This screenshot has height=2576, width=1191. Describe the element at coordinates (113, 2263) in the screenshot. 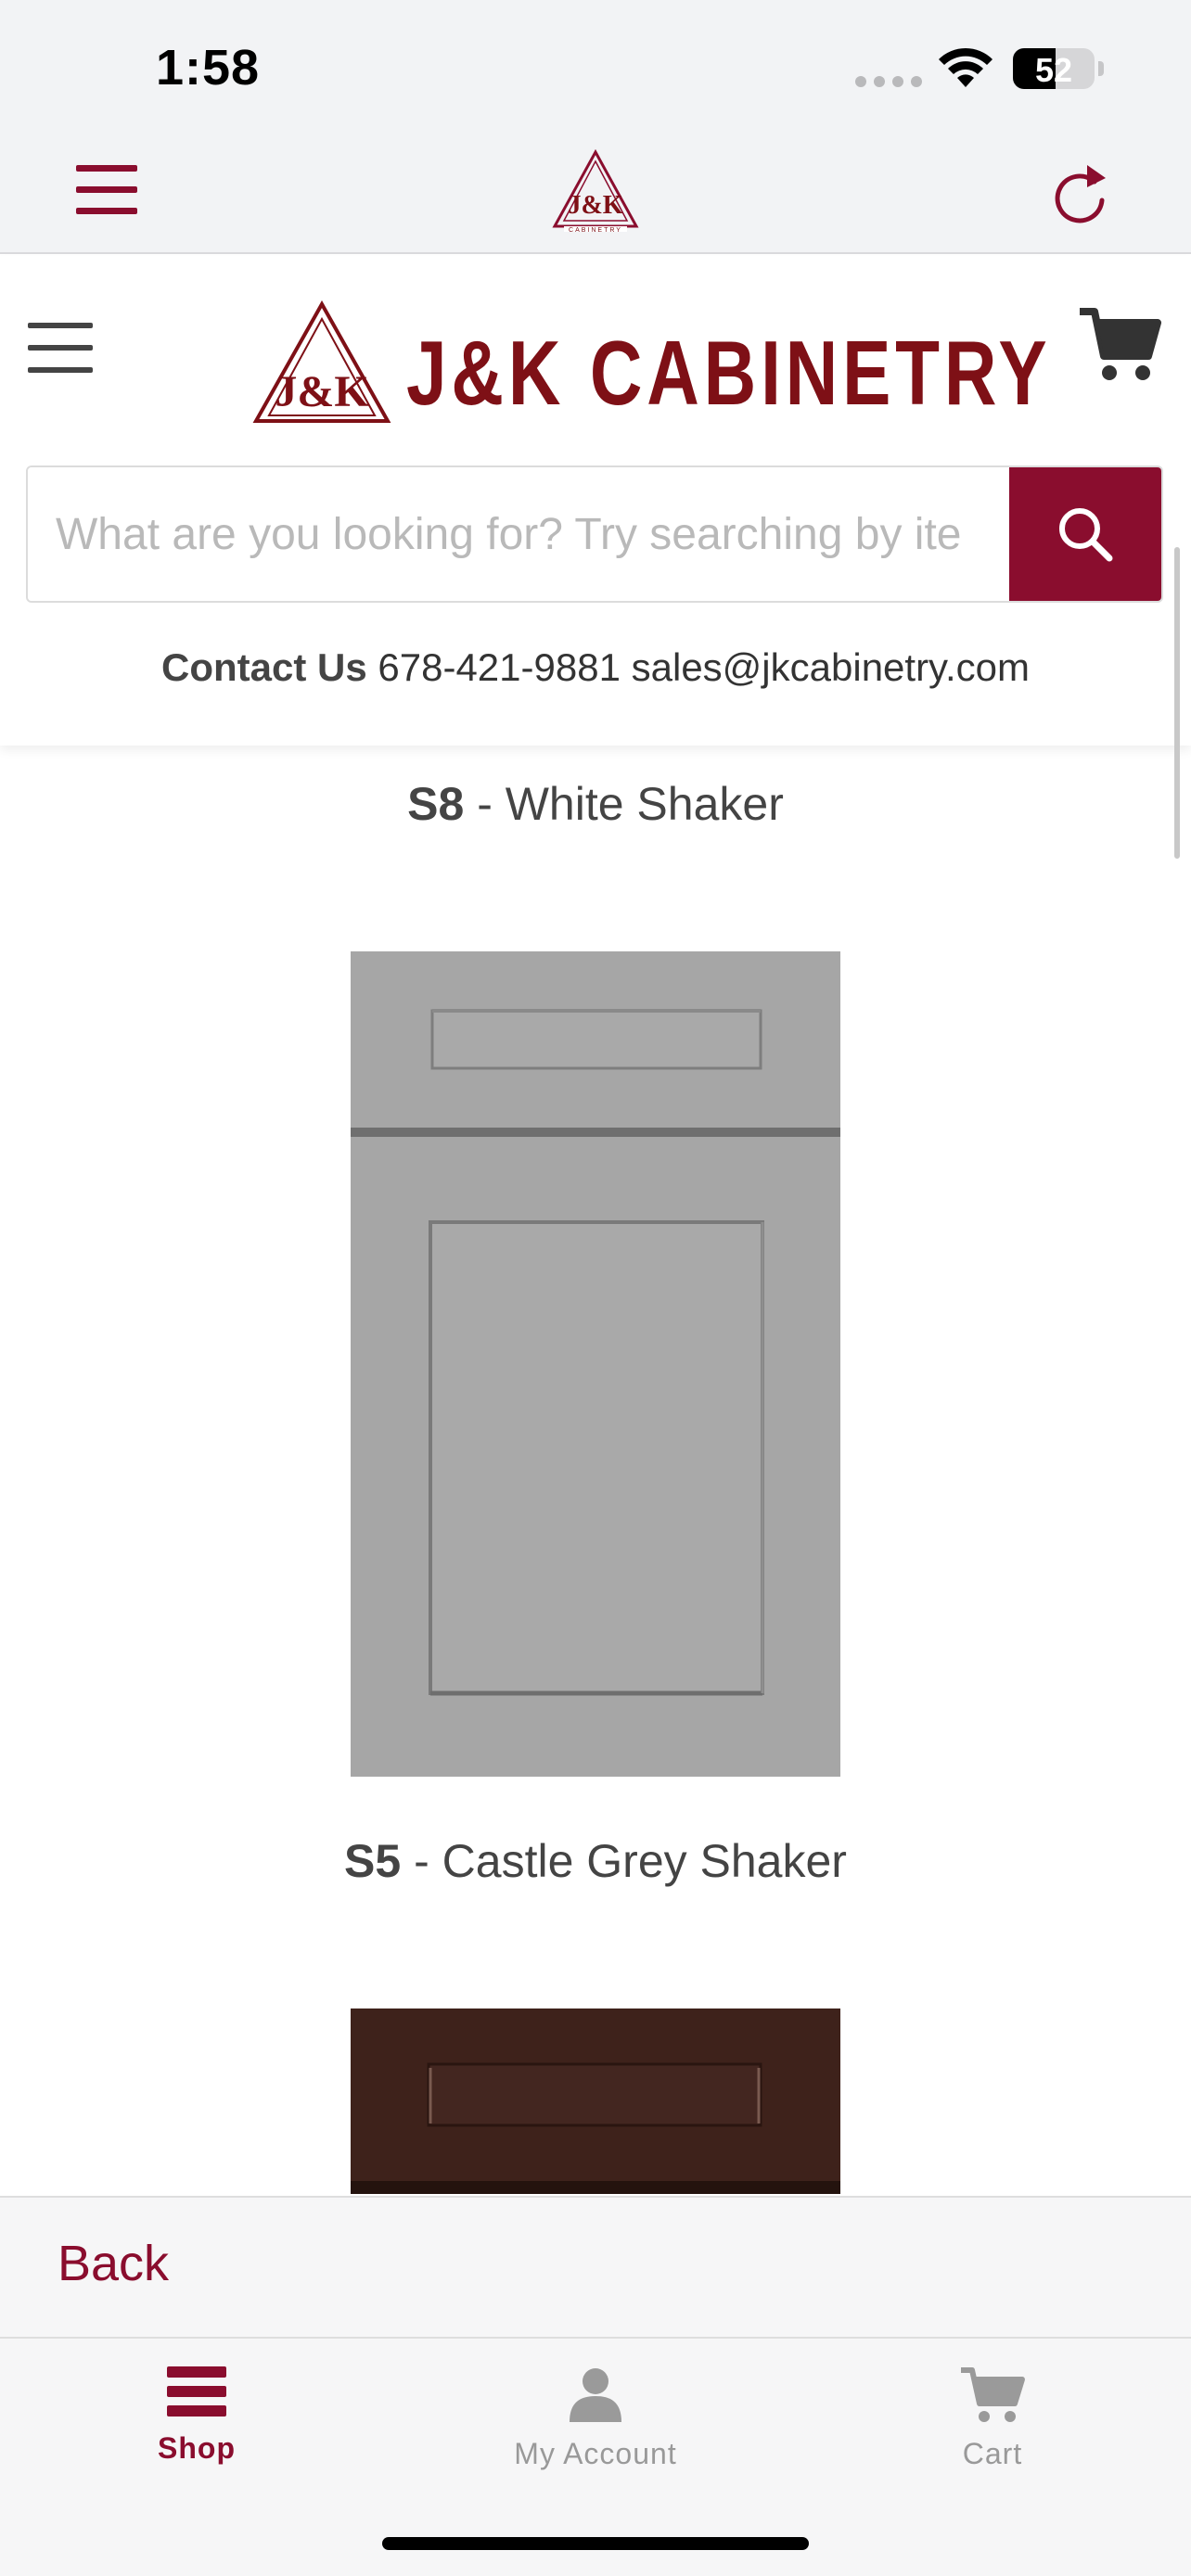

I see `back-button: Back` at that location.